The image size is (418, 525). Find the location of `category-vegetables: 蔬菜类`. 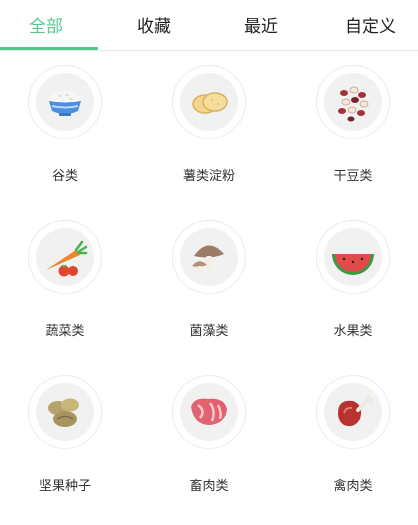

category-vegetables: 蔬菜类 is located at coordinates (65, 295).